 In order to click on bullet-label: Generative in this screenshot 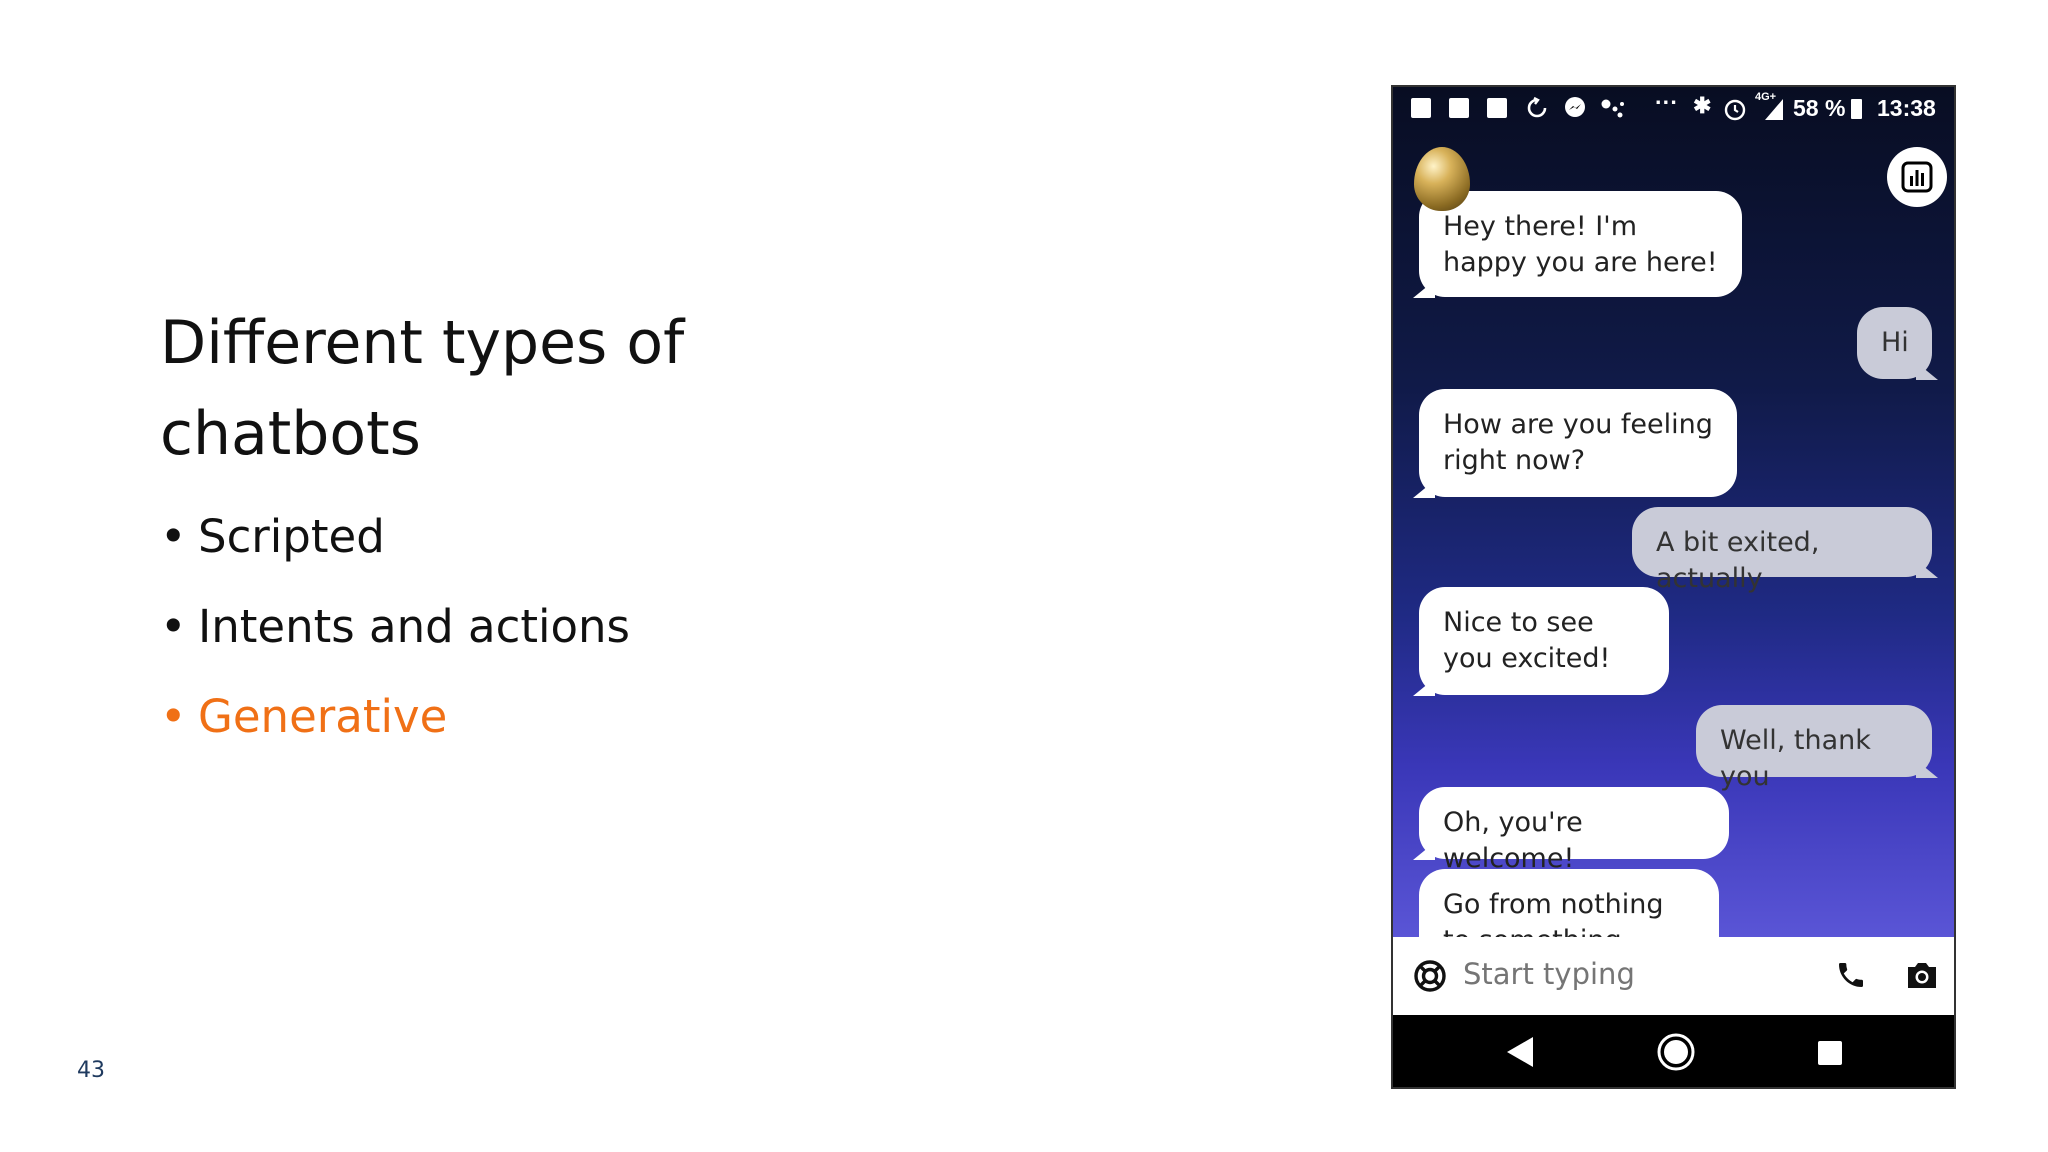, I will do `click(323, 716)`.